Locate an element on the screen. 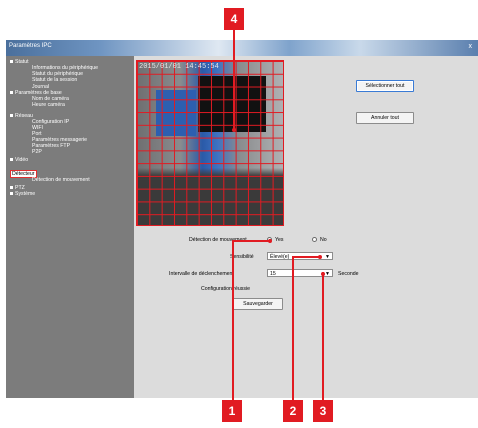 This screenshot has width=478, height=428. tree-label: P2P is located at coordinates (37, 152).